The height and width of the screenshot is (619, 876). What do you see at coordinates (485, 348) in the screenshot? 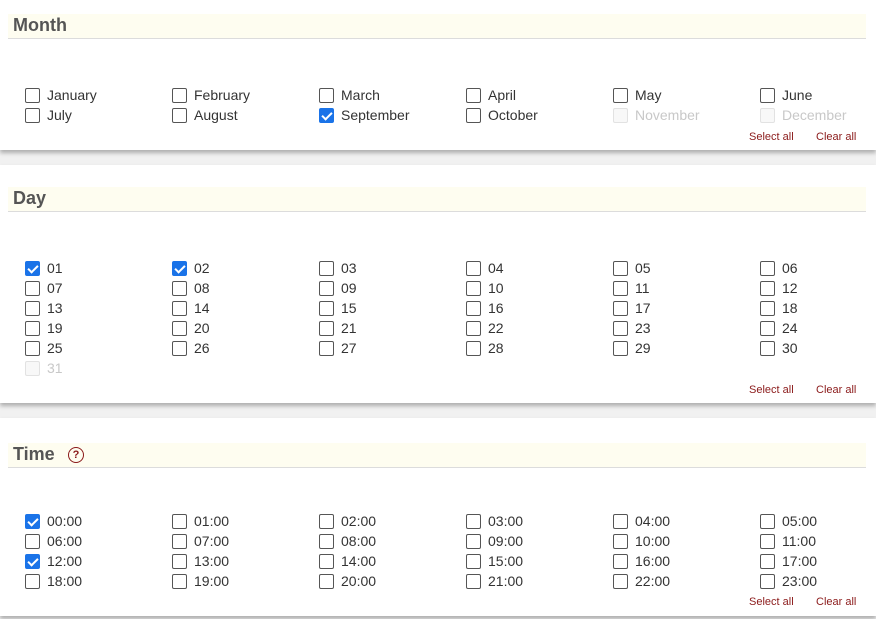
I see `day-option: 28` at bounding box center [485, 348].